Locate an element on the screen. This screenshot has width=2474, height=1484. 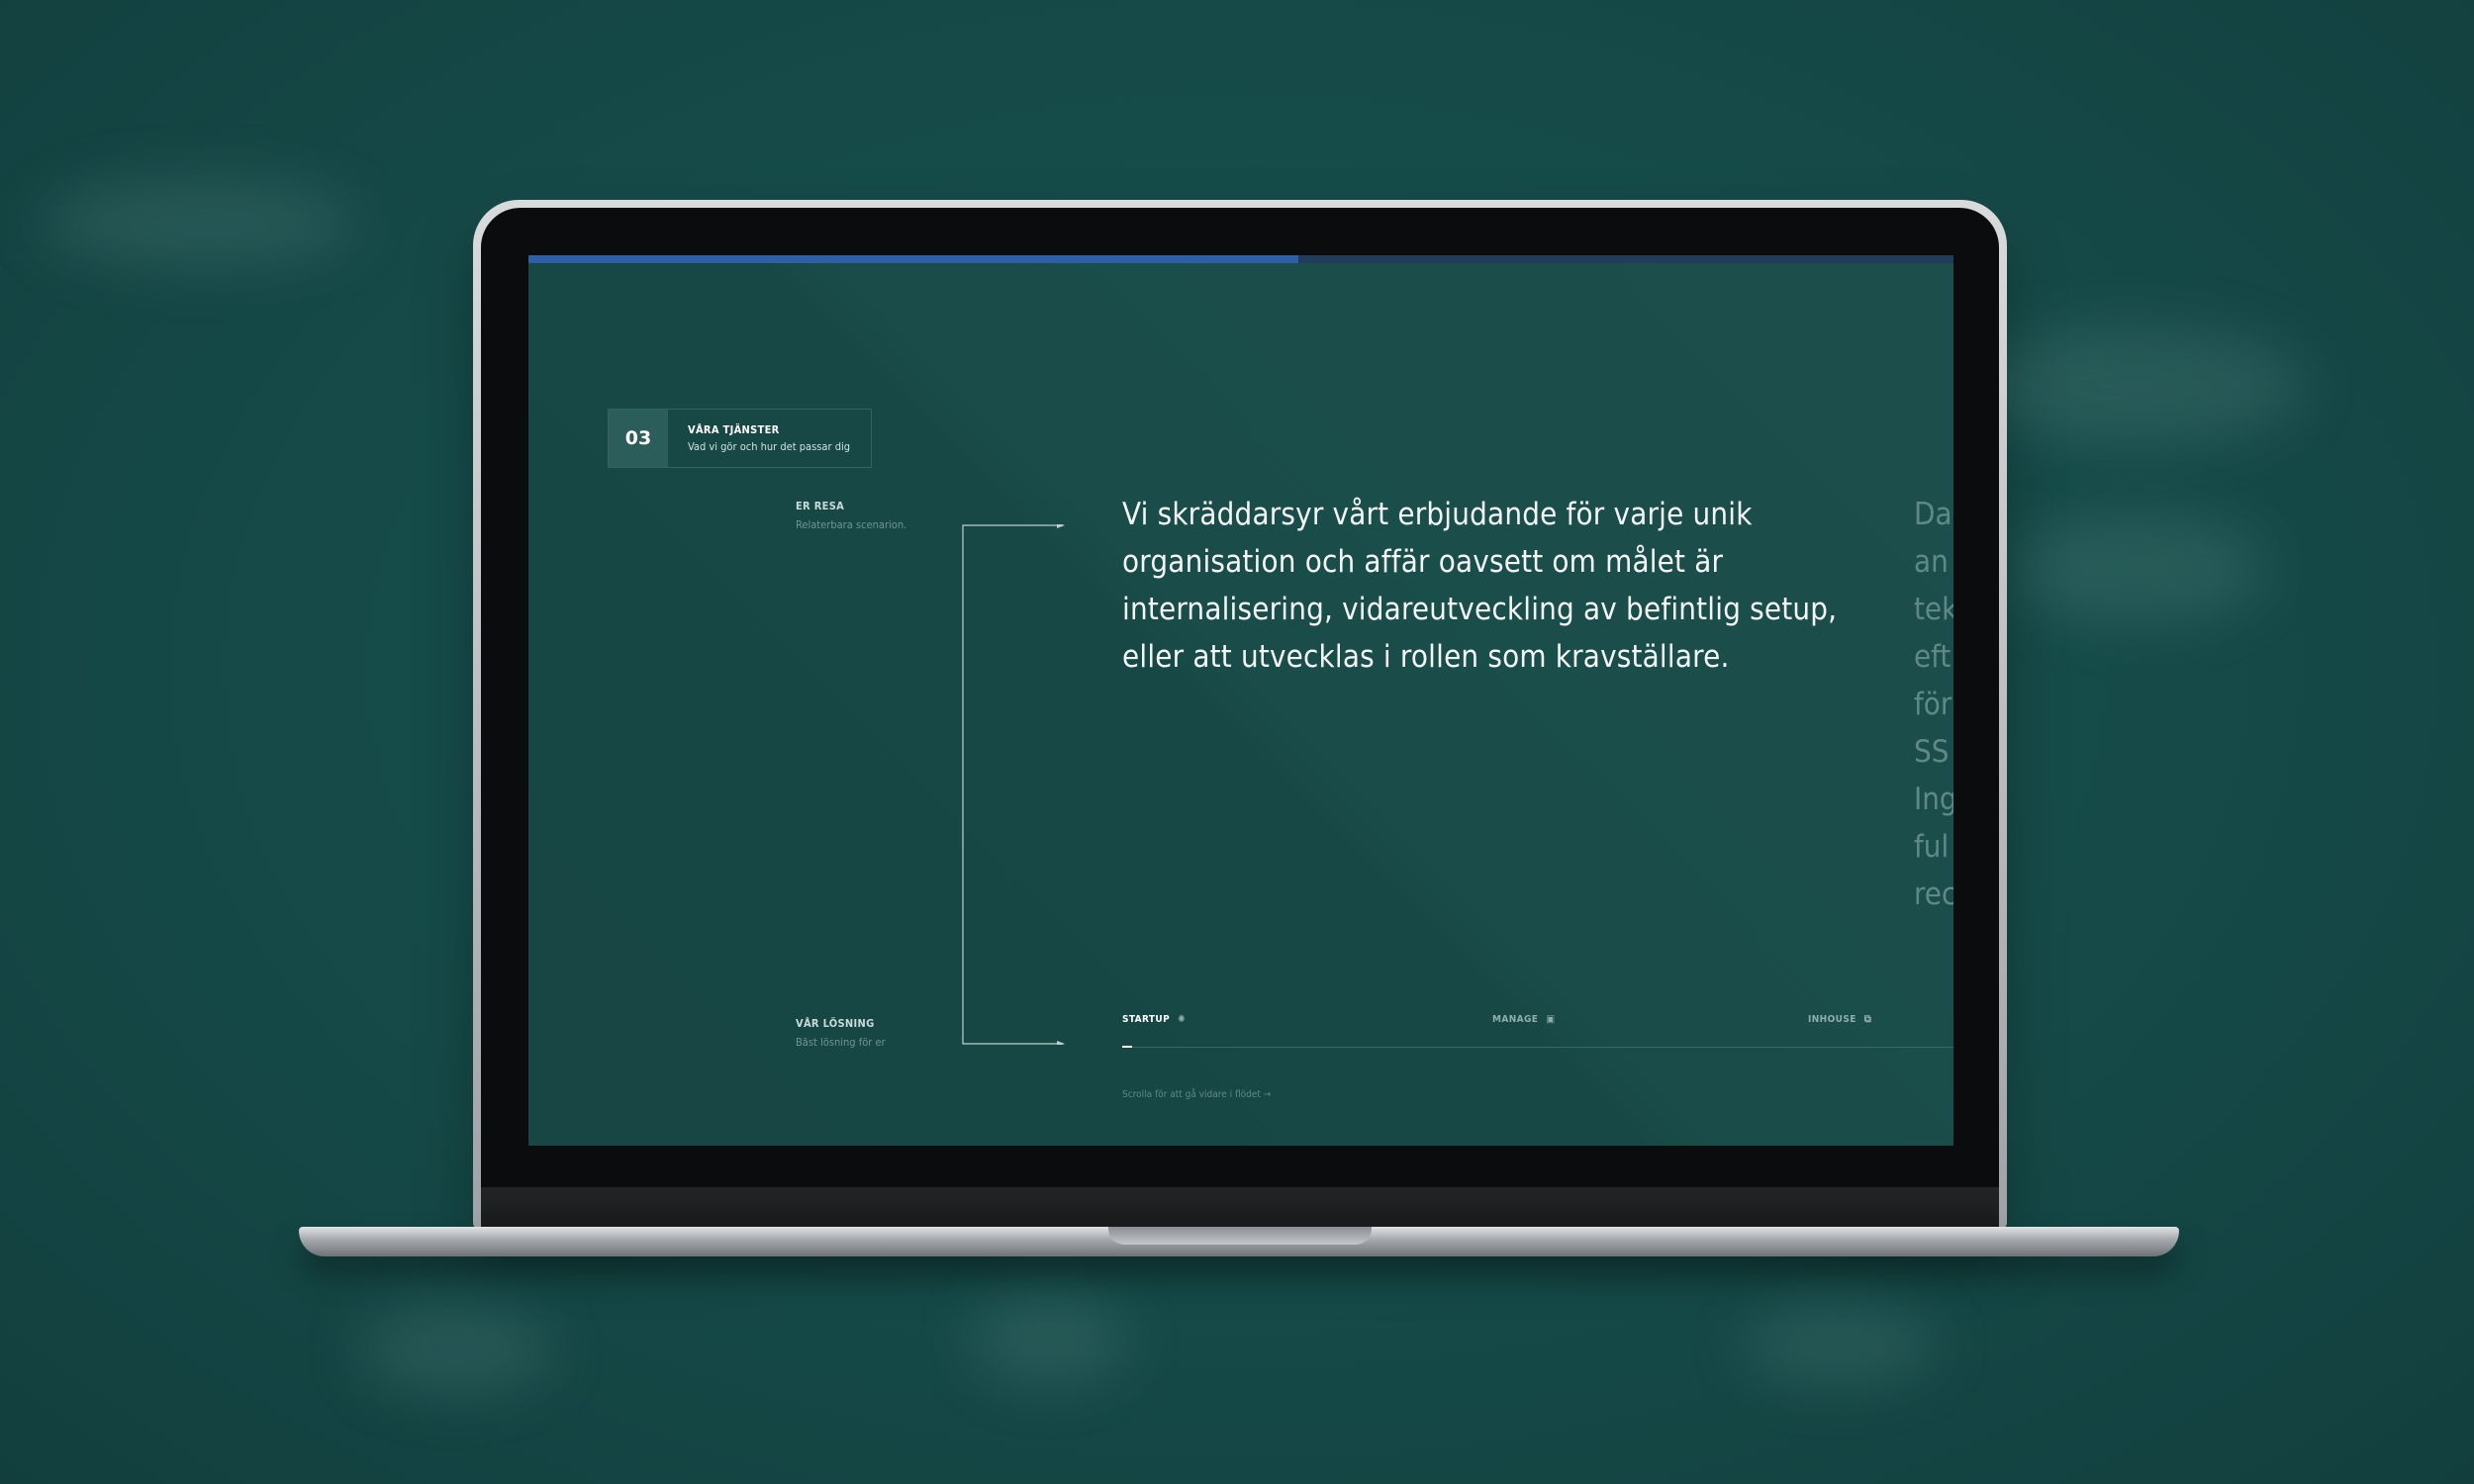
tab-manage-label: MANAGE is located at coordinates (1516, 1019).